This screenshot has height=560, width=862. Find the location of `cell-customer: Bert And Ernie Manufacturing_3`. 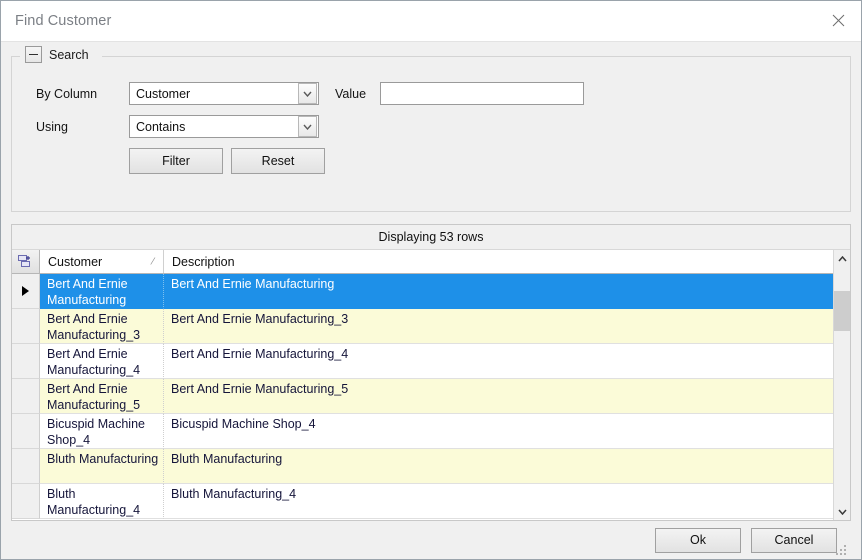

cell-customer: Bert And Ernie Manufacturing_3 is located at coordinates (102, 326).